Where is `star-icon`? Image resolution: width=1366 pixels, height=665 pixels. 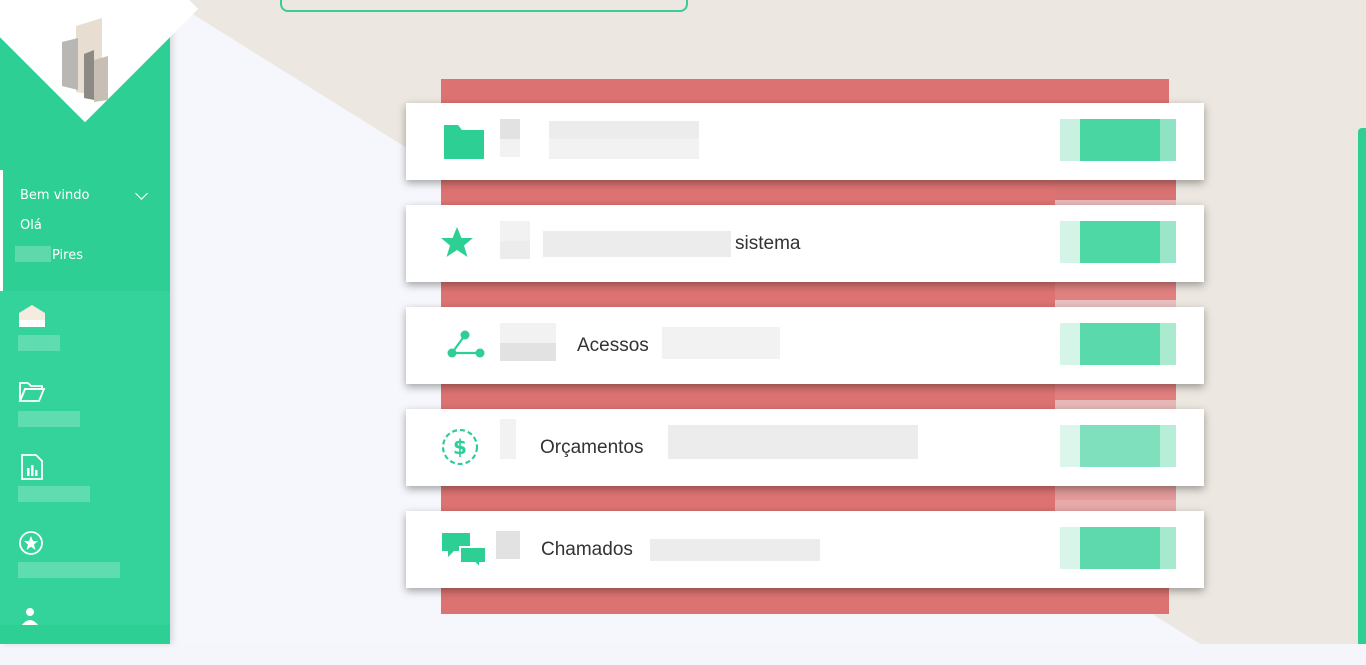 star-icon is located at coordinates (457, 242).